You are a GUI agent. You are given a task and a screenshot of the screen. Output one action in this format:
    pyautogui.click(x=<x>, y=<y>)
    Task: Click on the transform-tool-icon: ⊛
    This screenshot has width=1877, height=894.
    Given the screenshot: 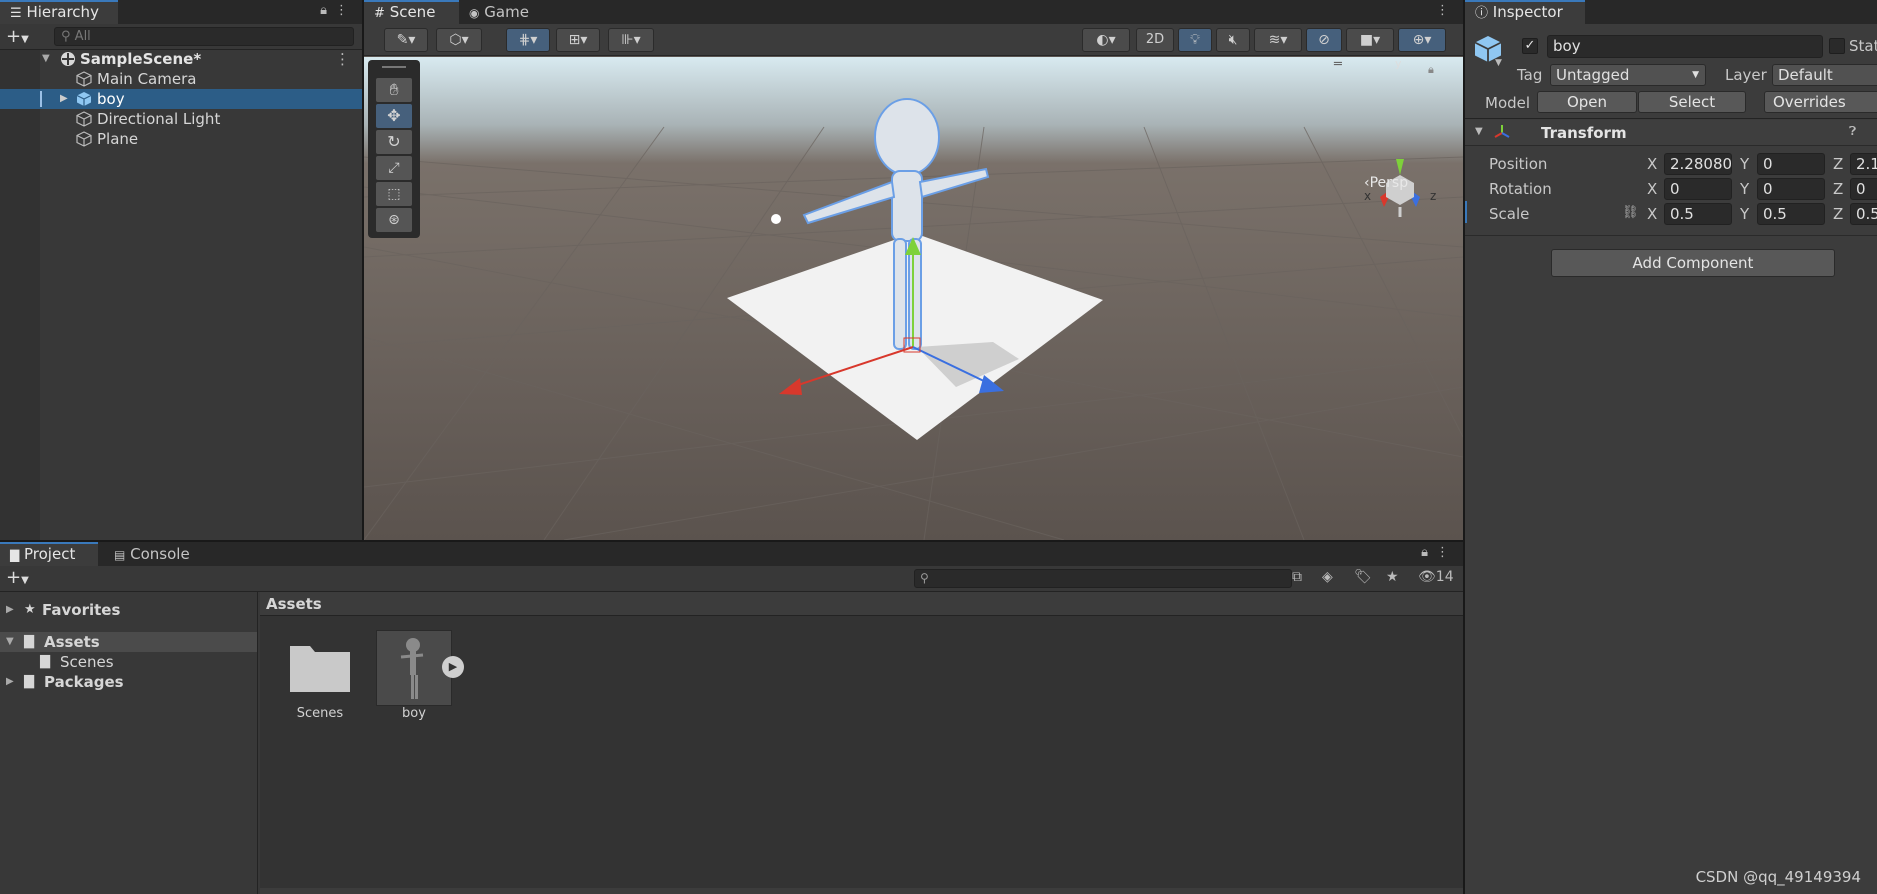 What is the action you would take?
    pyautogui.click(x=394, y=220)
    